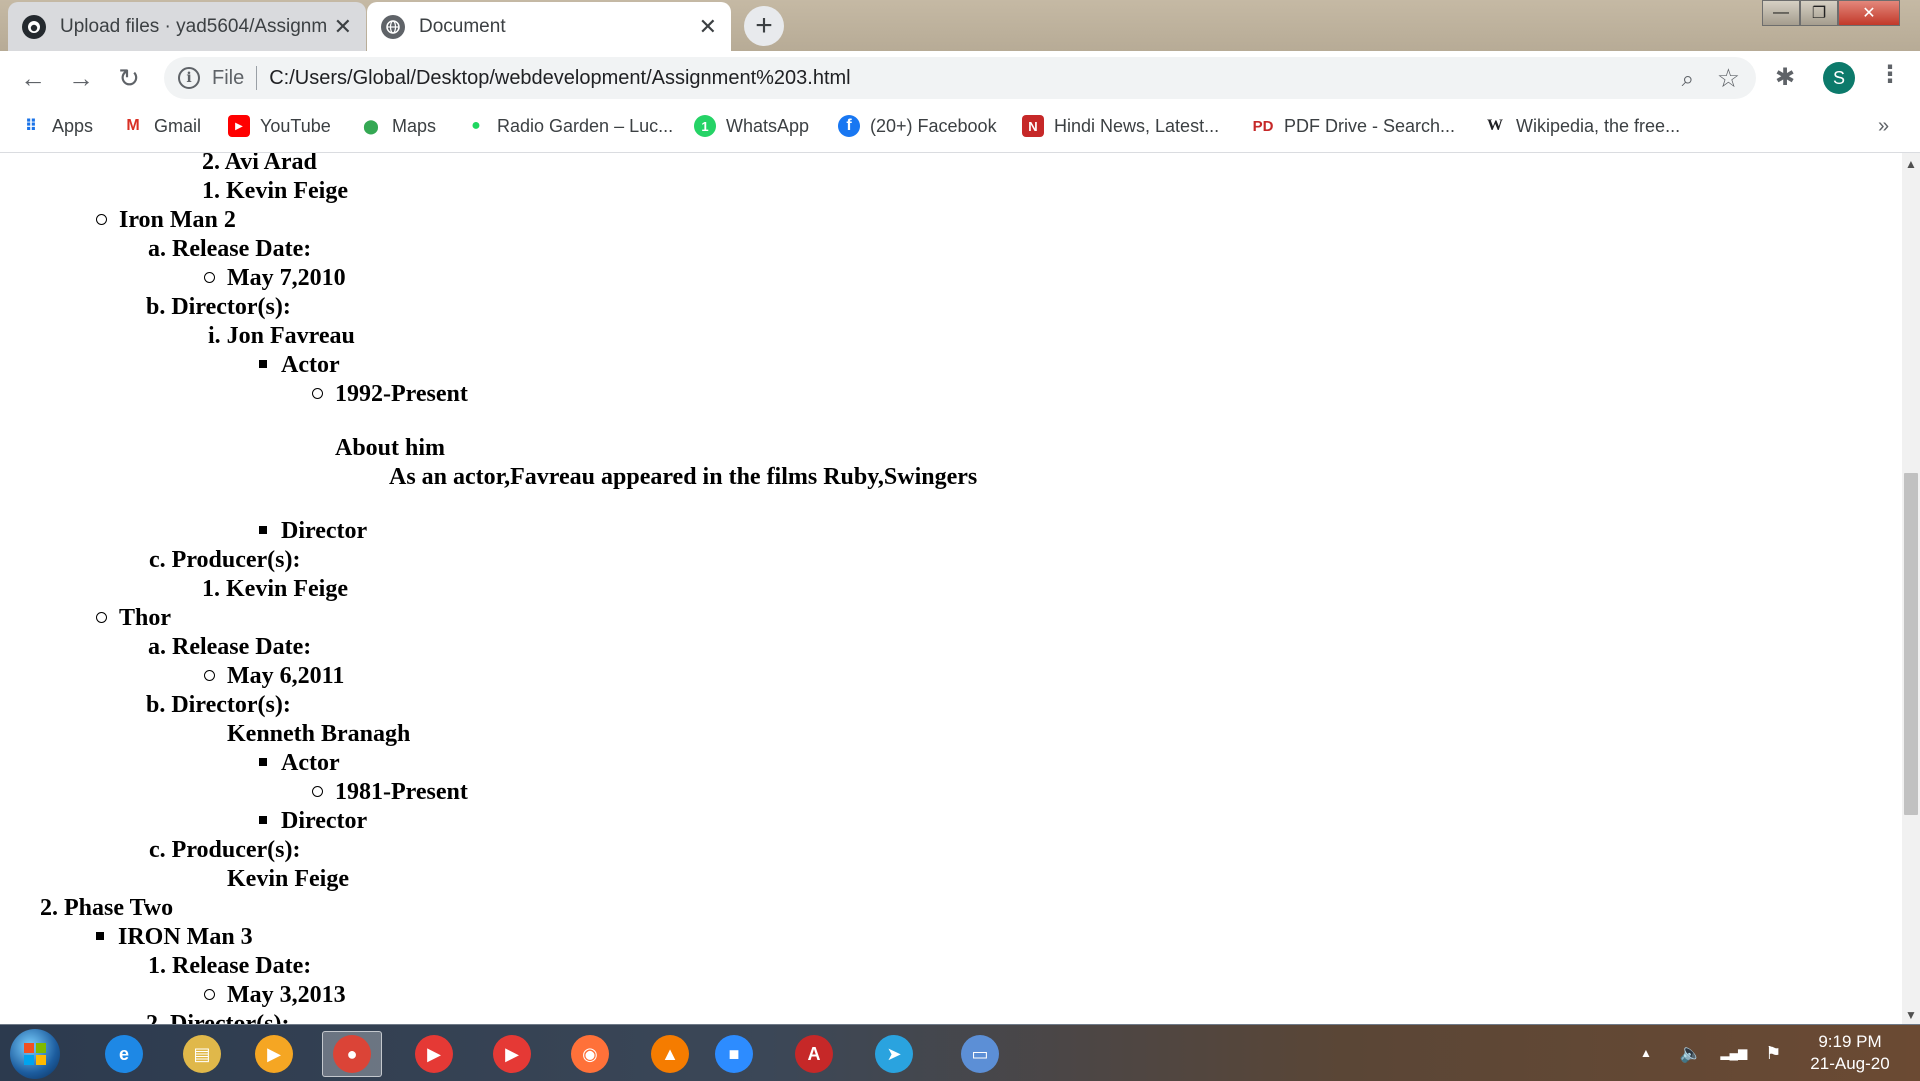 This screenshot has height=1081, width=1920. Describe the element at coordinates (166, 220) in the screenshot. I see `list-item: Iron Man 2` at that location.